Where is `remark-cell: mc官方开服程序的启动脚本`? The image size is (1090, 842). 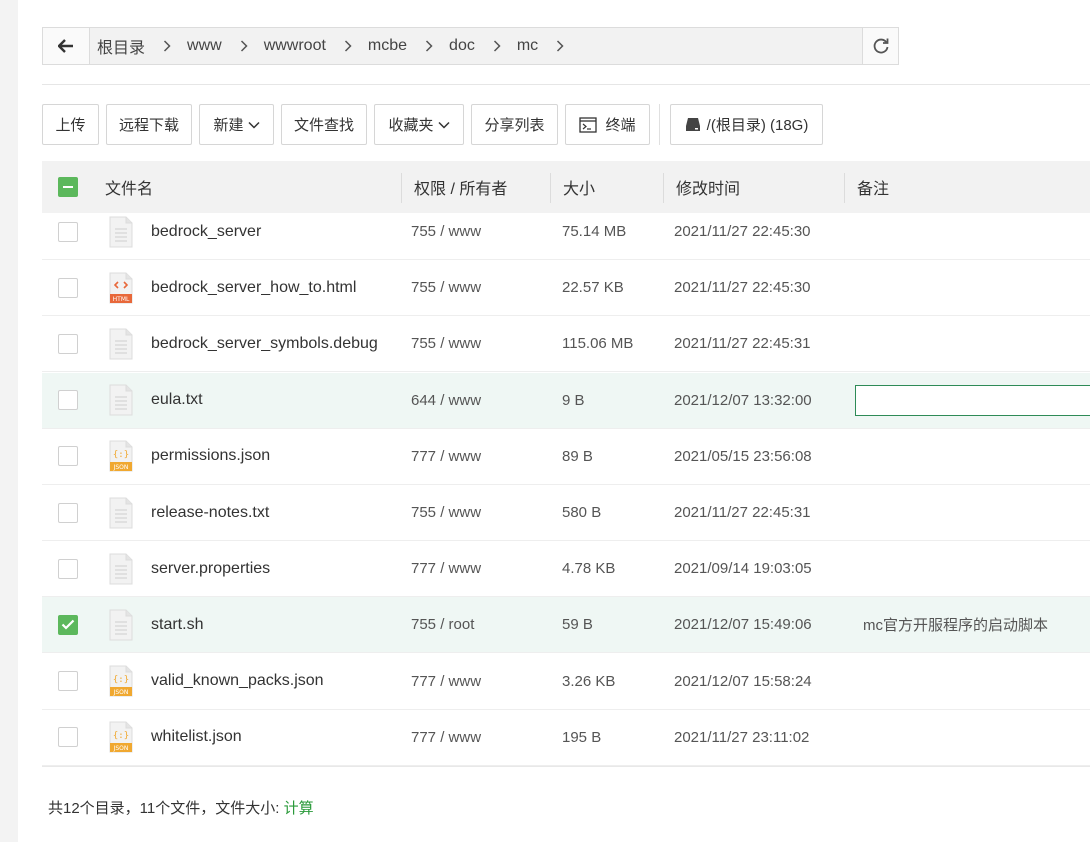 remark-cell: mc官方开服程序的启动脚本 is located at coordinates (955, 624).